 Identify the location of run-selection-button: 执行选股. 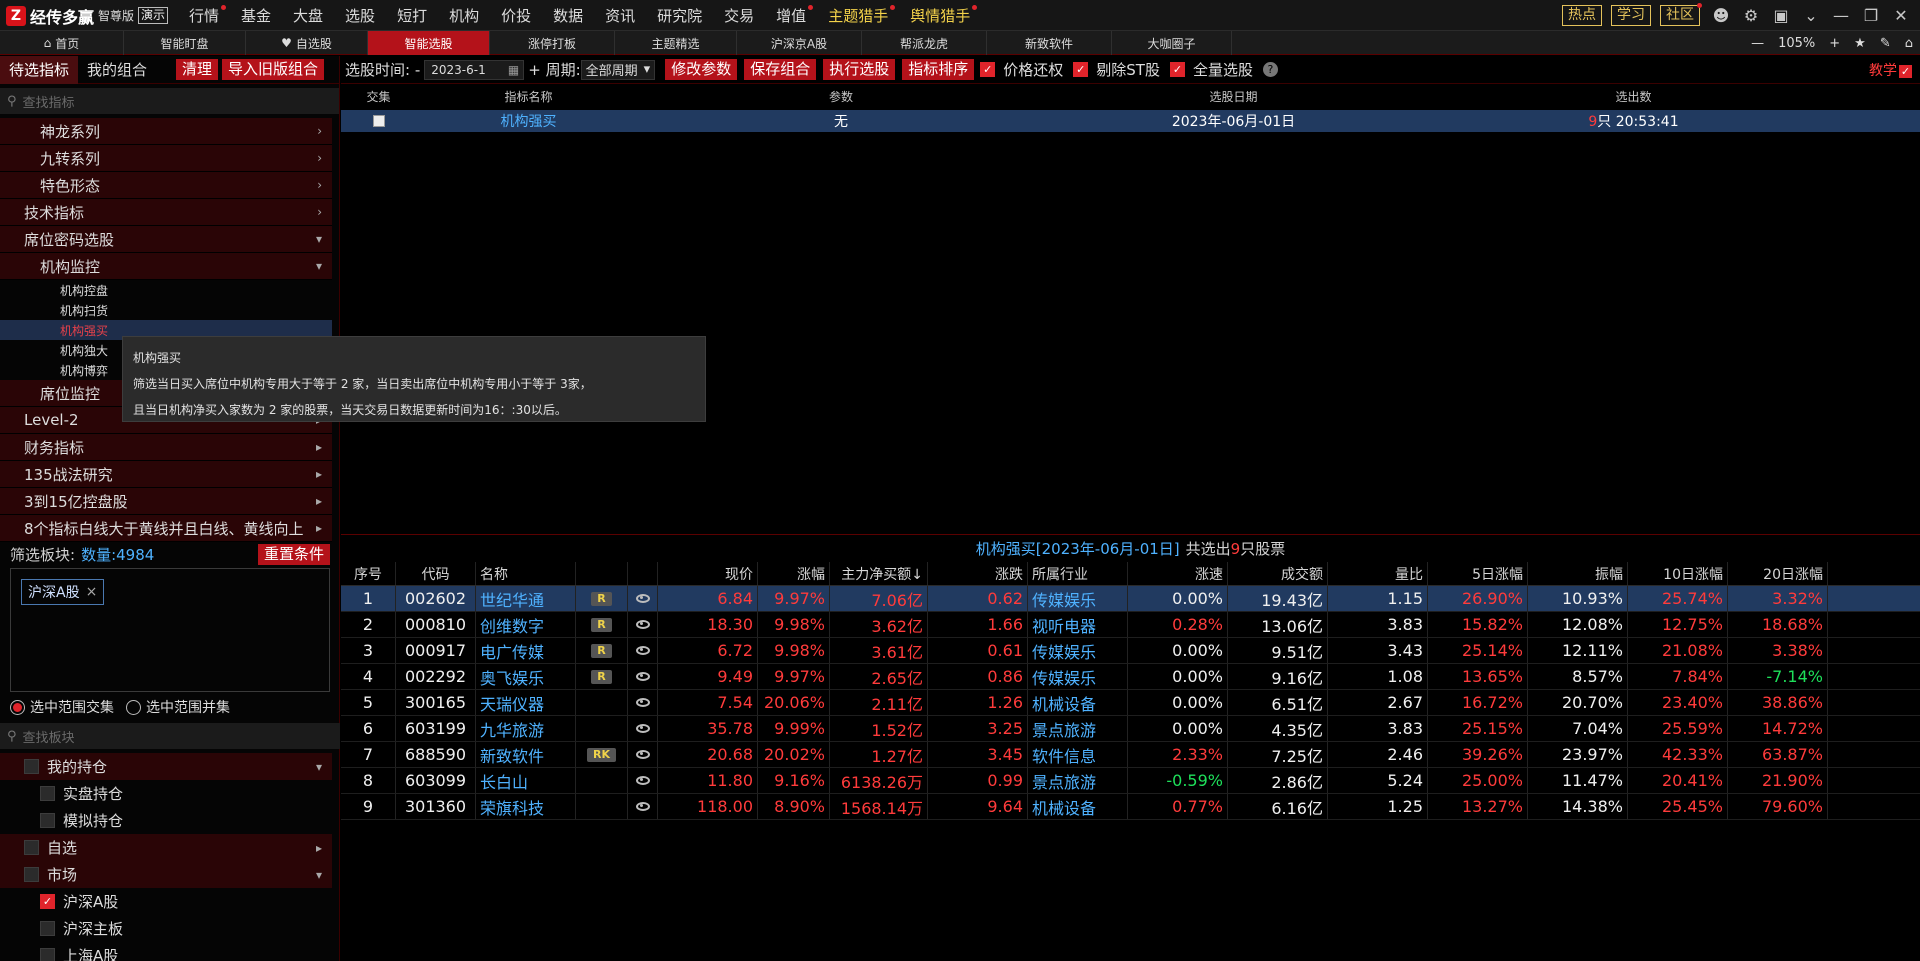
(859, 69).